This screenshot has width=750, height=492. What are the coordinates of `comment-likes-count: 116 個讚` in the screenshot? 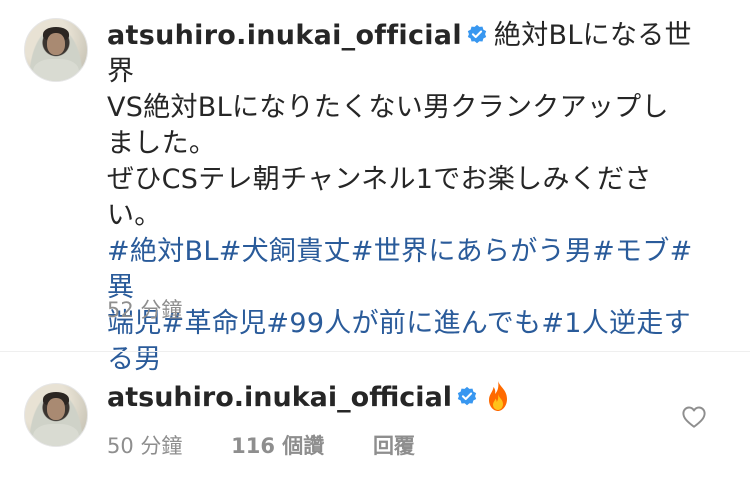 It's located at (277, 446).